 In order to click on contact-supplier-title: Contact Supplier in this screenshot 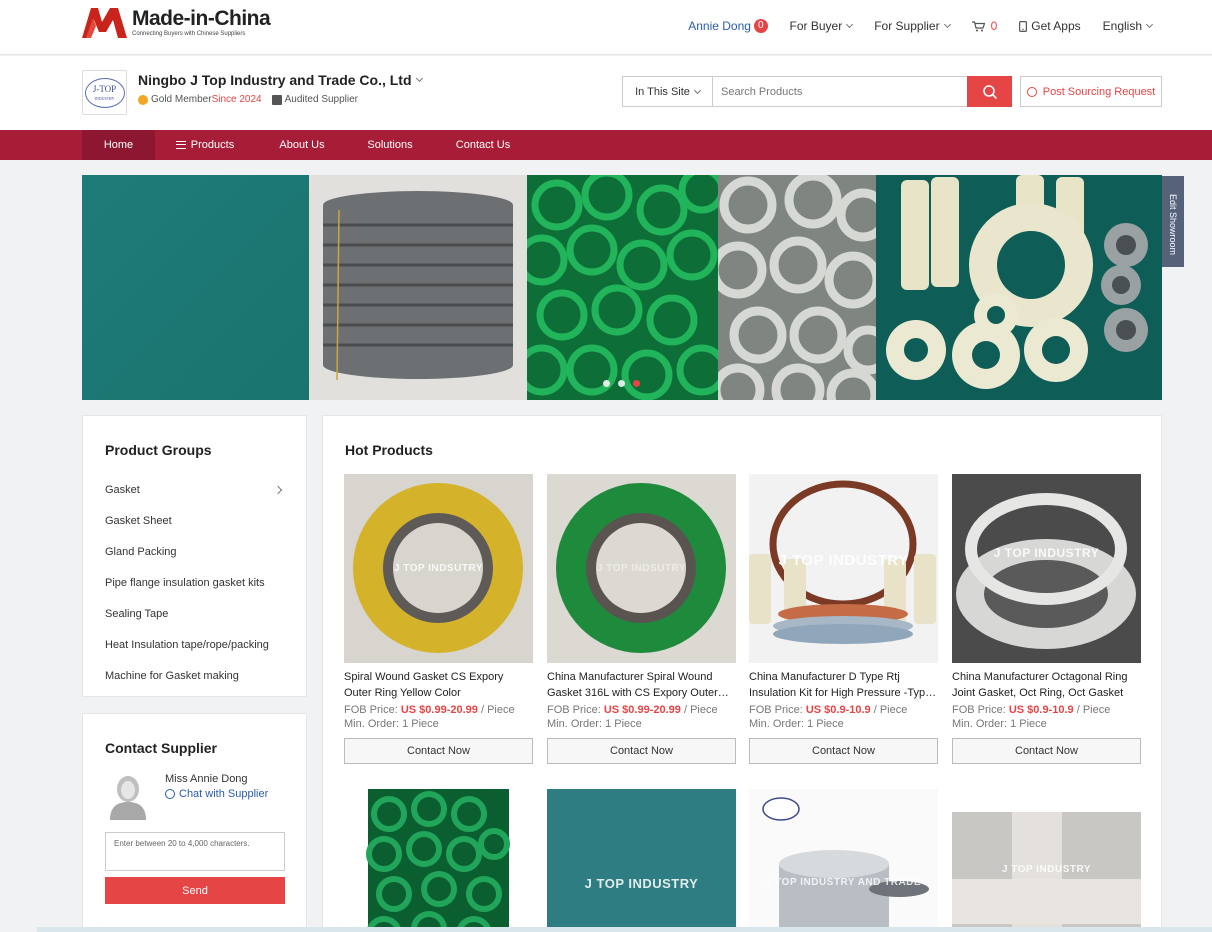, I will do `click(161, 748)`.